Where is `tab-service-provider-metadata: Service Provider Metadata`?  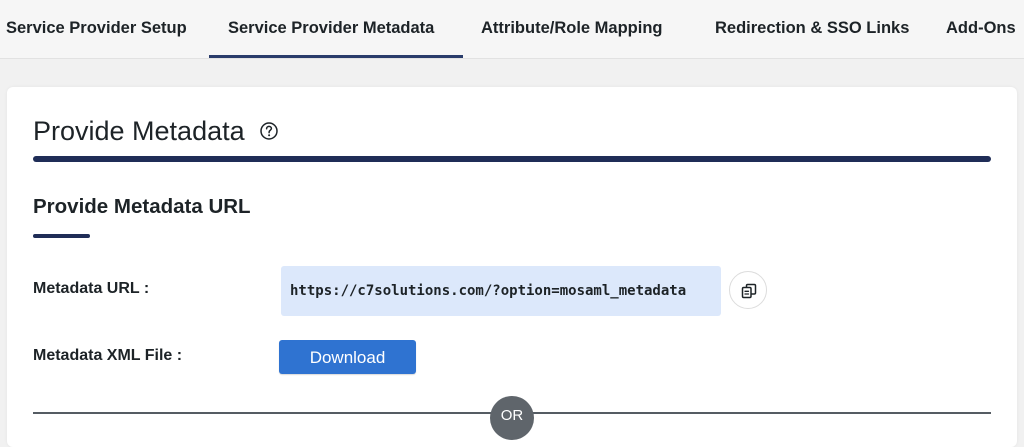 tab-service-provider-metadata: Service Provider Metadata is located at coordinates (336, 29).